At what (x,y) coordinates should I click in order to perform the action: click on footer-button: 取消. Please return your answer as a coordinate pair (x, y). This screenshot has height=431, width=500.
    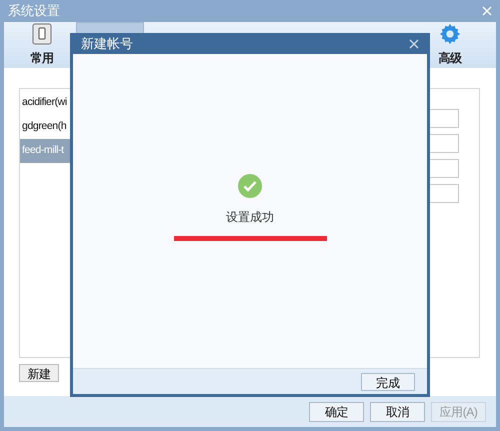
    Looking at the image, I should click on (397, 412).